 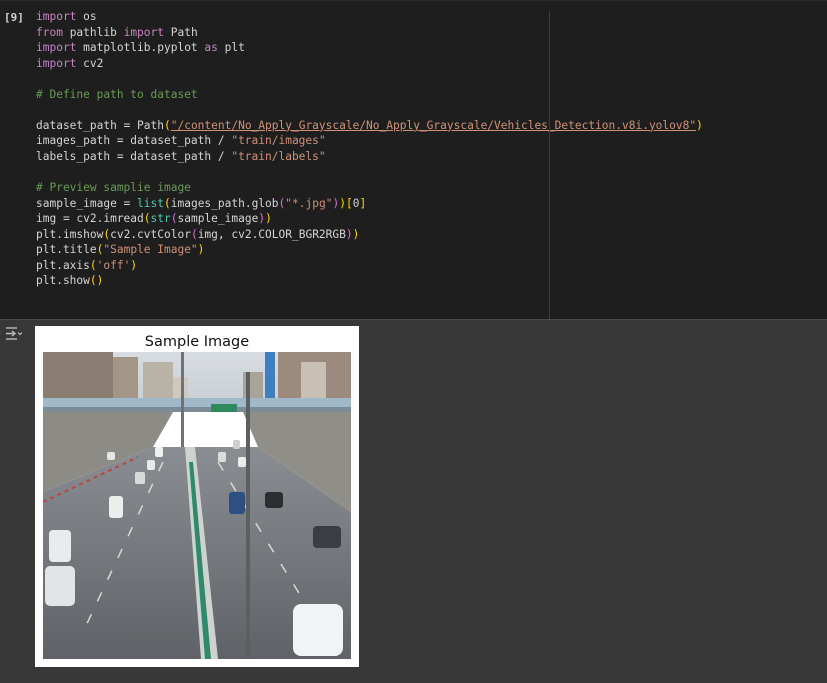 What do you see at coordinates (63, 281) in the screenshot?
I see `code-token: plt.show` at bounding box center [63, 281].